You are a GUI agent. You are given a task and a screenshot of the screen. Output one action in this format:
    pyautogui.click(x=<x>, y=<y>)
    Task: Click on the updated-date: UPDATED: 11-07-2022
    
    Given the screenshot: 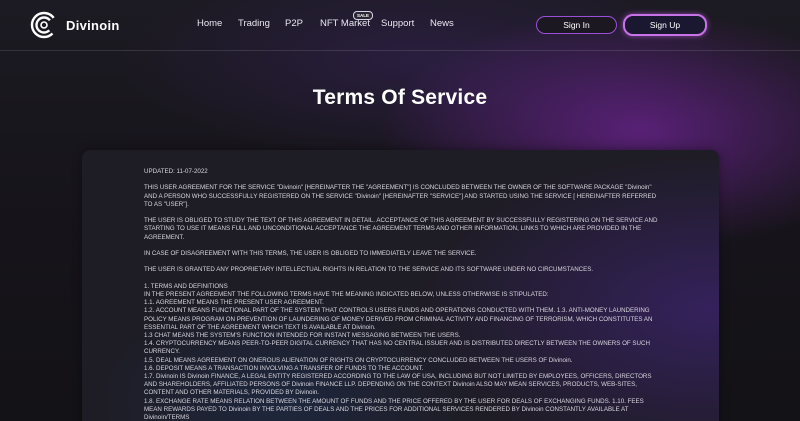 What is the action you would take?
    pyautogui.click(x=176, y=171)
    